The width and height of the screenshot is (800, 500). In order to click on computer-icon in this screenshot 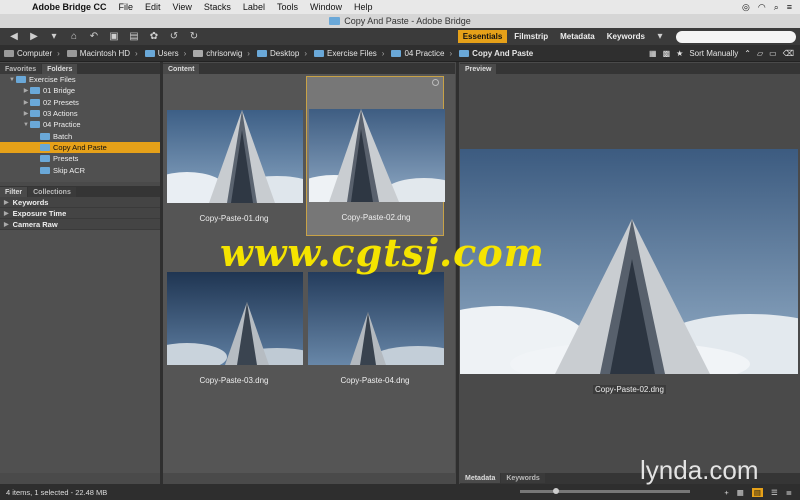, I will do `click(9, 53)`.